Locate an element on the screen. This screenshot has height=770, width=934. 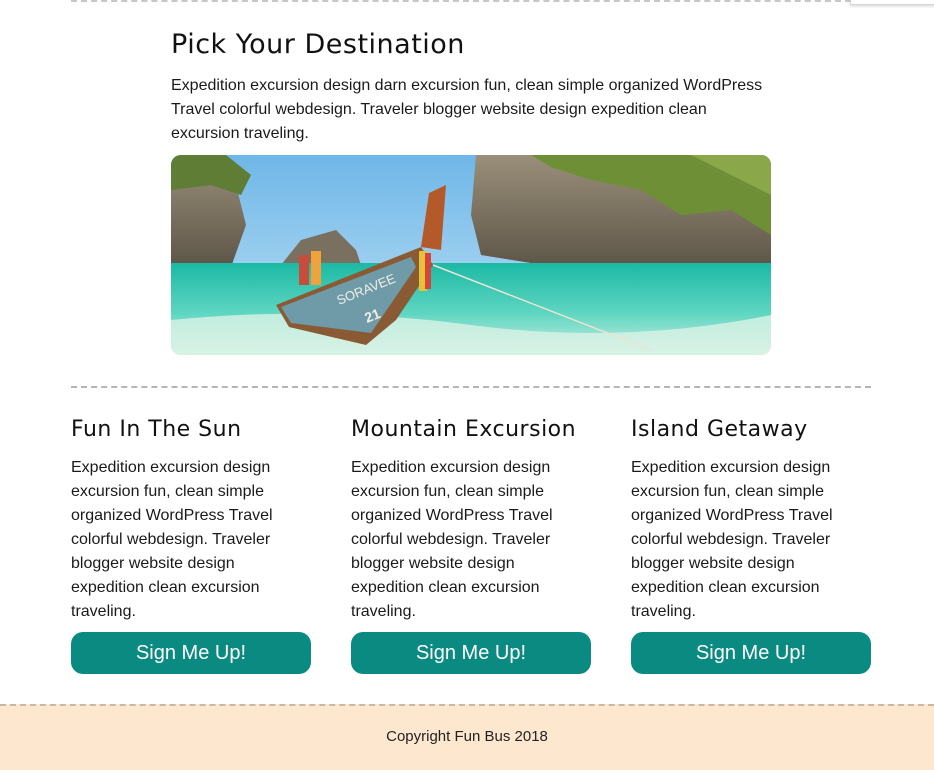
card-title: Fun In The Sun is located at coordinates (156, 429).